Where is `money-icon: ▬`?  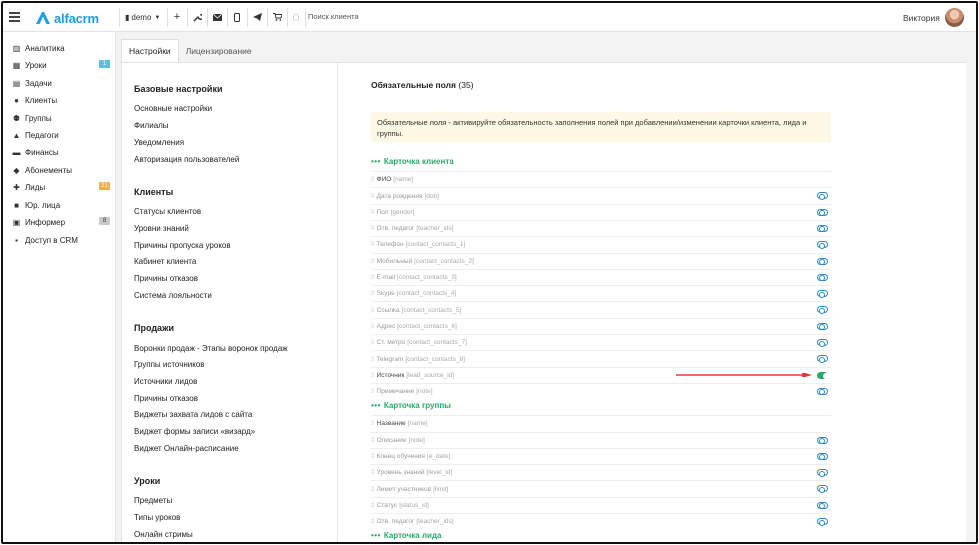 money-icon: ▬ is located at coordinates (16, 152).